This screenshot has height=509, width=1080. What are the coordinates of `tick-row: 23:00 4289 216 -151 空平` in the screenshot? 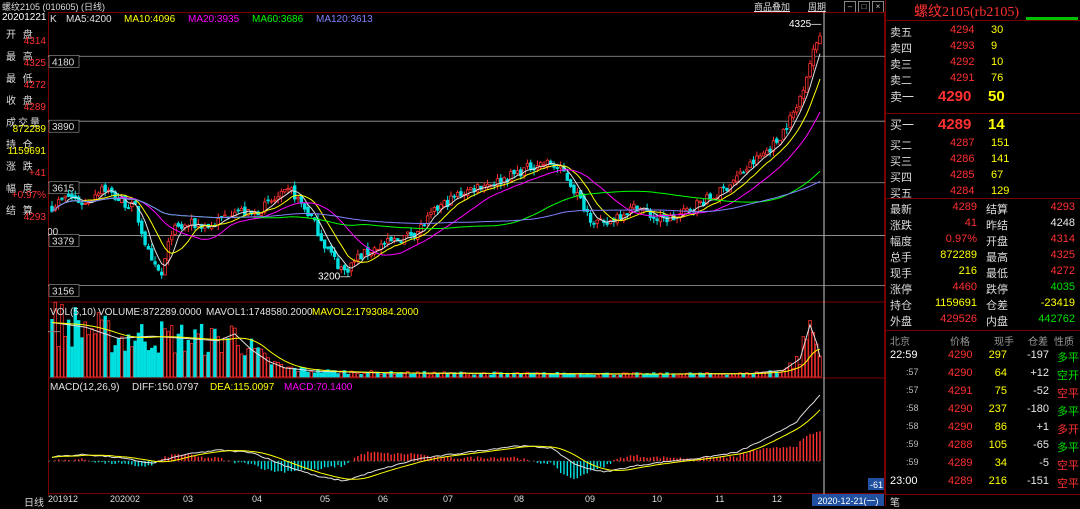 It's located at (983, 484).